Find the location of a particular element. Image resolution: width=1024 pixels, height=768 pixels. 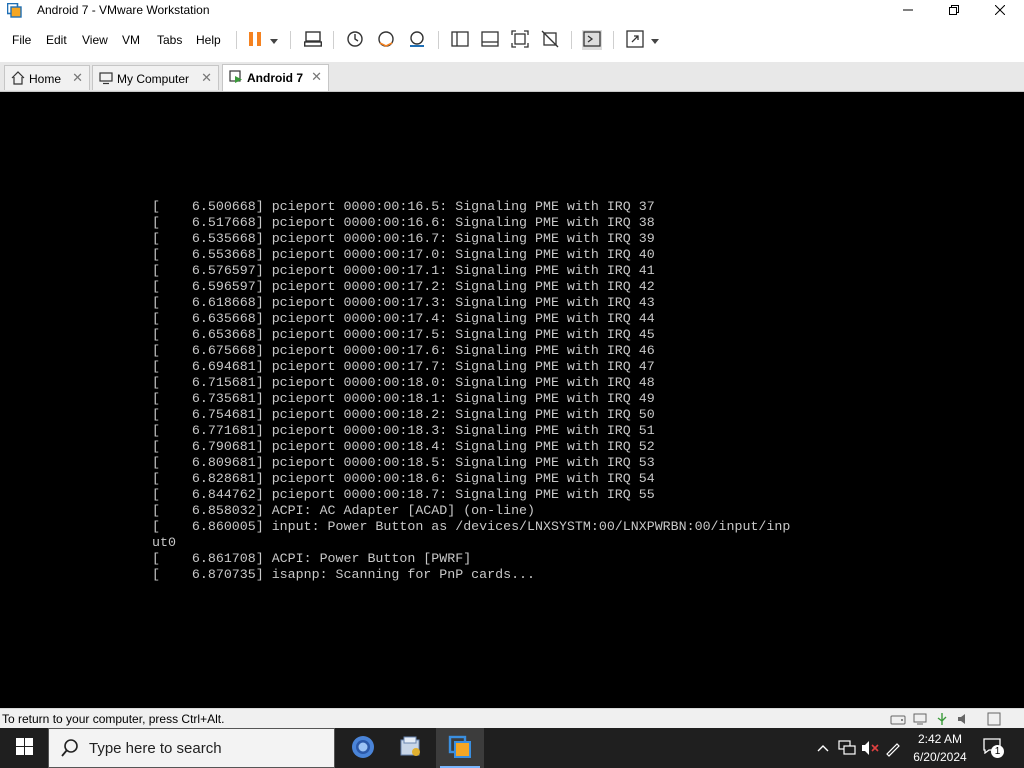

menu-view: View is located at coordinates (95, 40).